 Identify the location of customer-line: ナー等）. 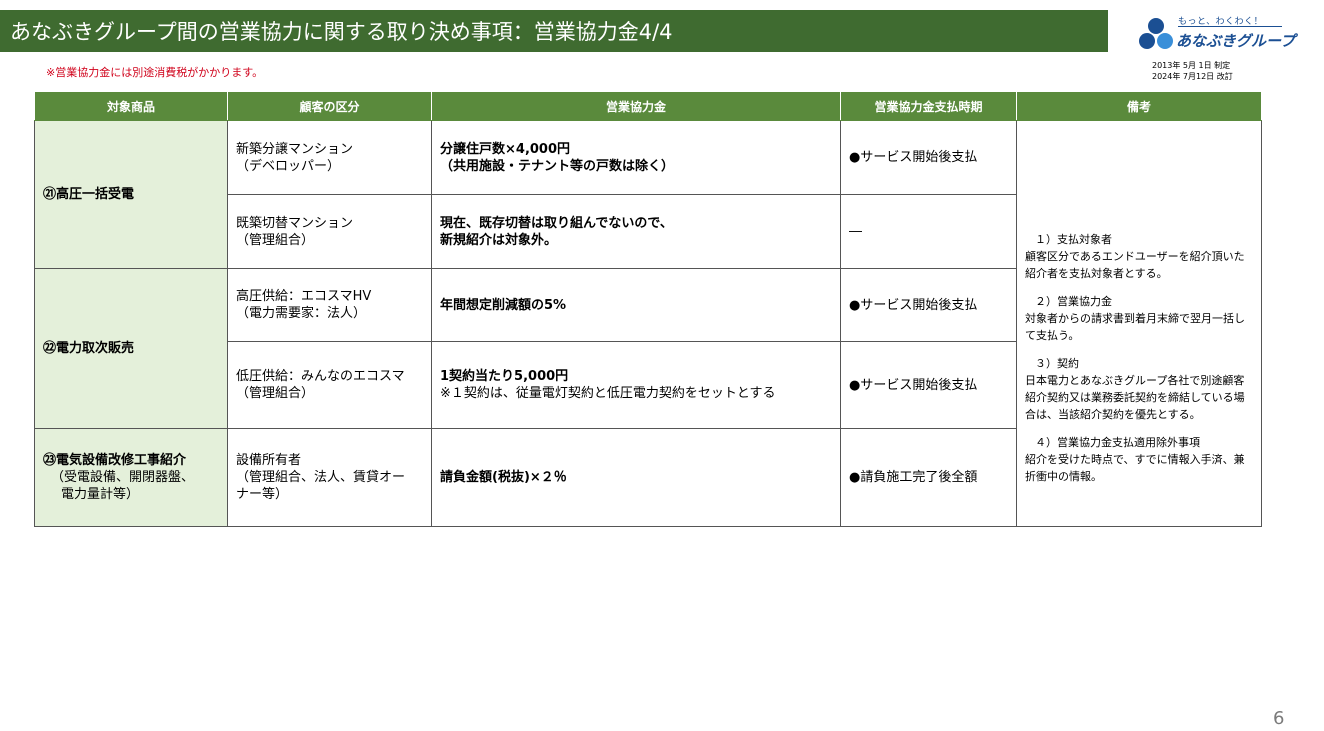
(262, 494).